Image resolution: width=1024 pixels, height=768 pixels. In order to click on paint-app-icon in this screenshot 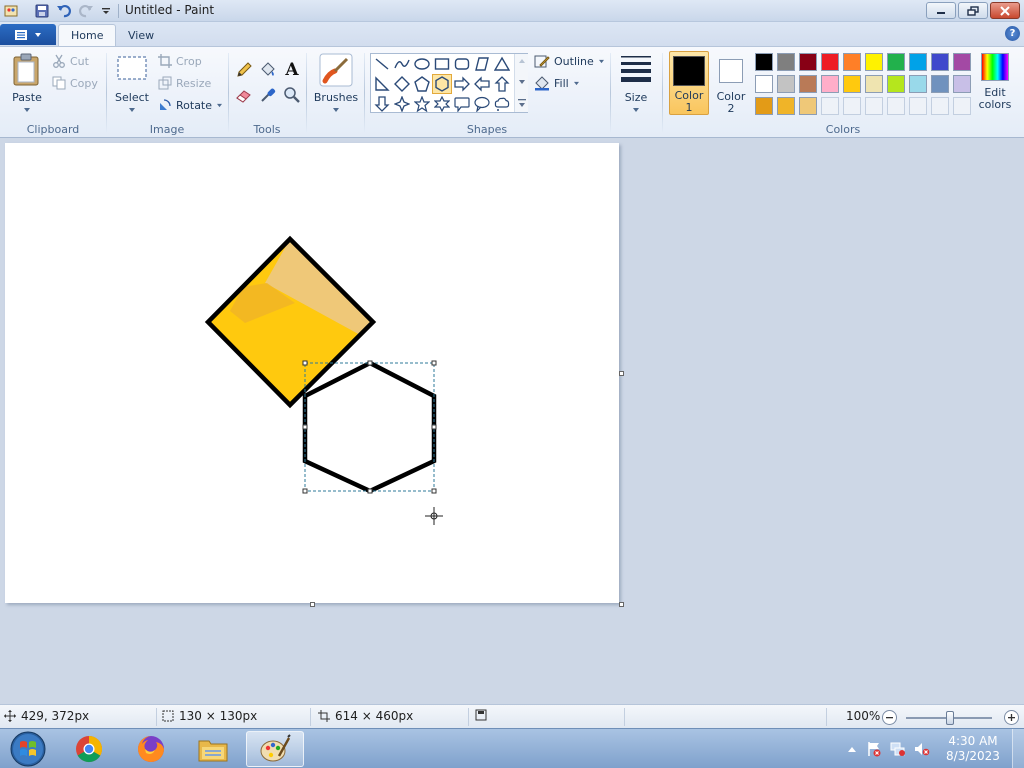, I will do `click(11, 11)`.